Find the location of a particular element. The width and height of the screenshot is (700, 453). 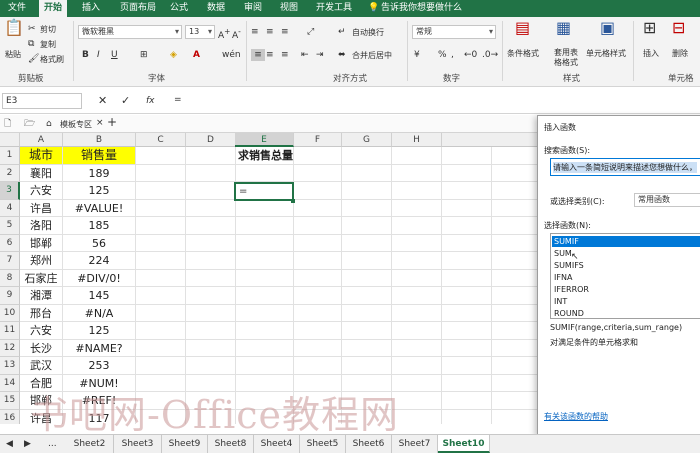

row-header: 8 is located at coordinates (10, 278).